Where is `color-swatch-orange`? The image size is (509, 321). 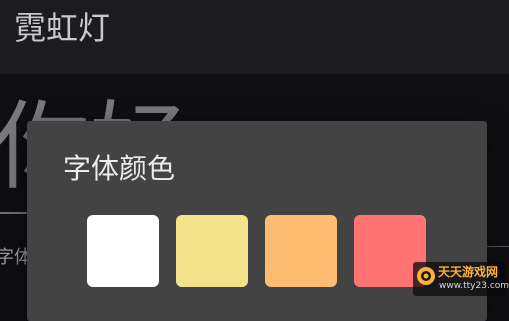 color-swatch-orange is located at coordinates (301, 251).